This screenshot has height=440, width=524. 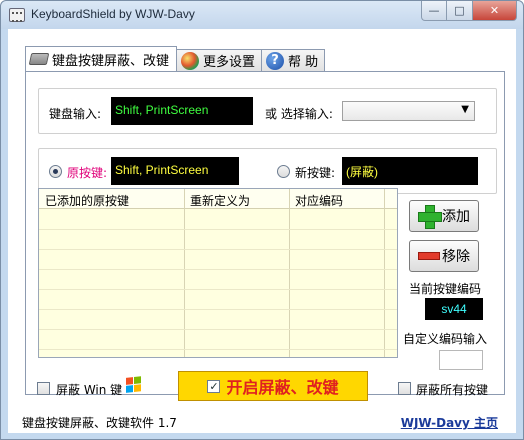 I want to click on add-button-label: 添加, so click(x=456, y=217).